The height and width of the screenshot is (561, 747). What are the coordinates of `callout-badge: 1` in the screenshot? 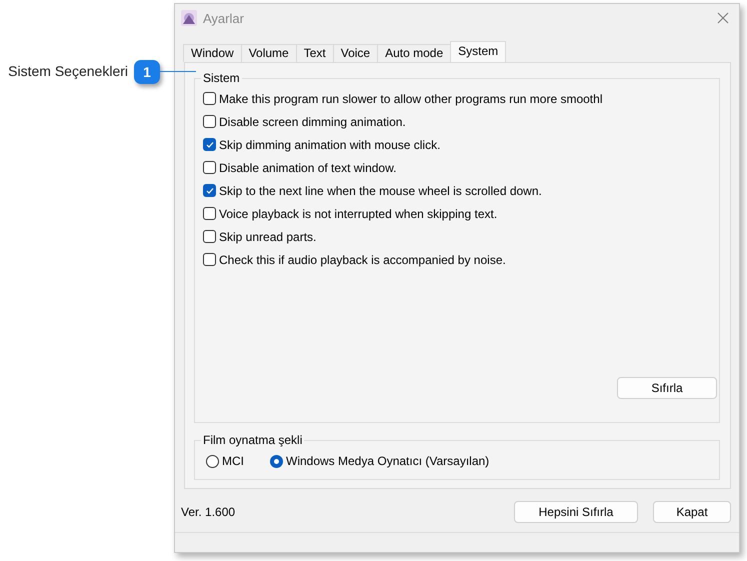 It's located at (147, 72).